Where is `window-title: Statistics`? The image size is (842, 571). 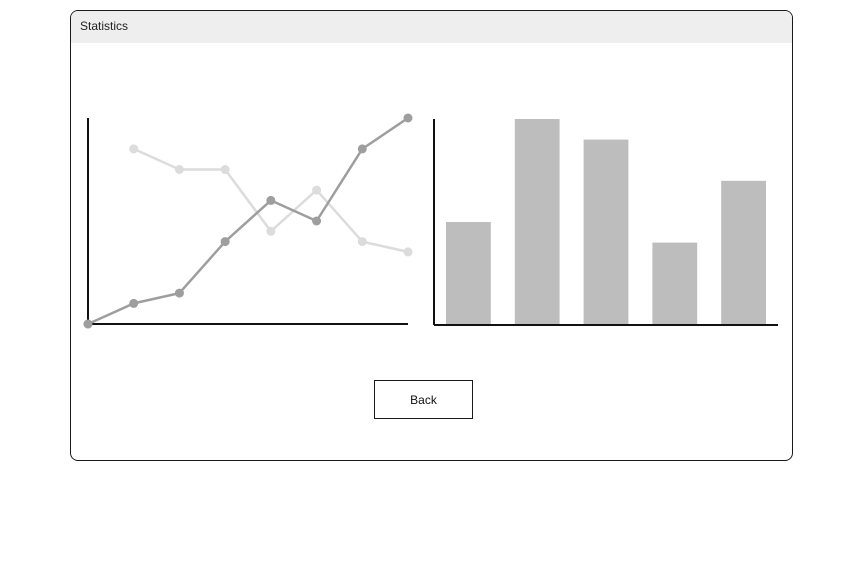 window-title: Statistics is located at coordinates (104, 26).